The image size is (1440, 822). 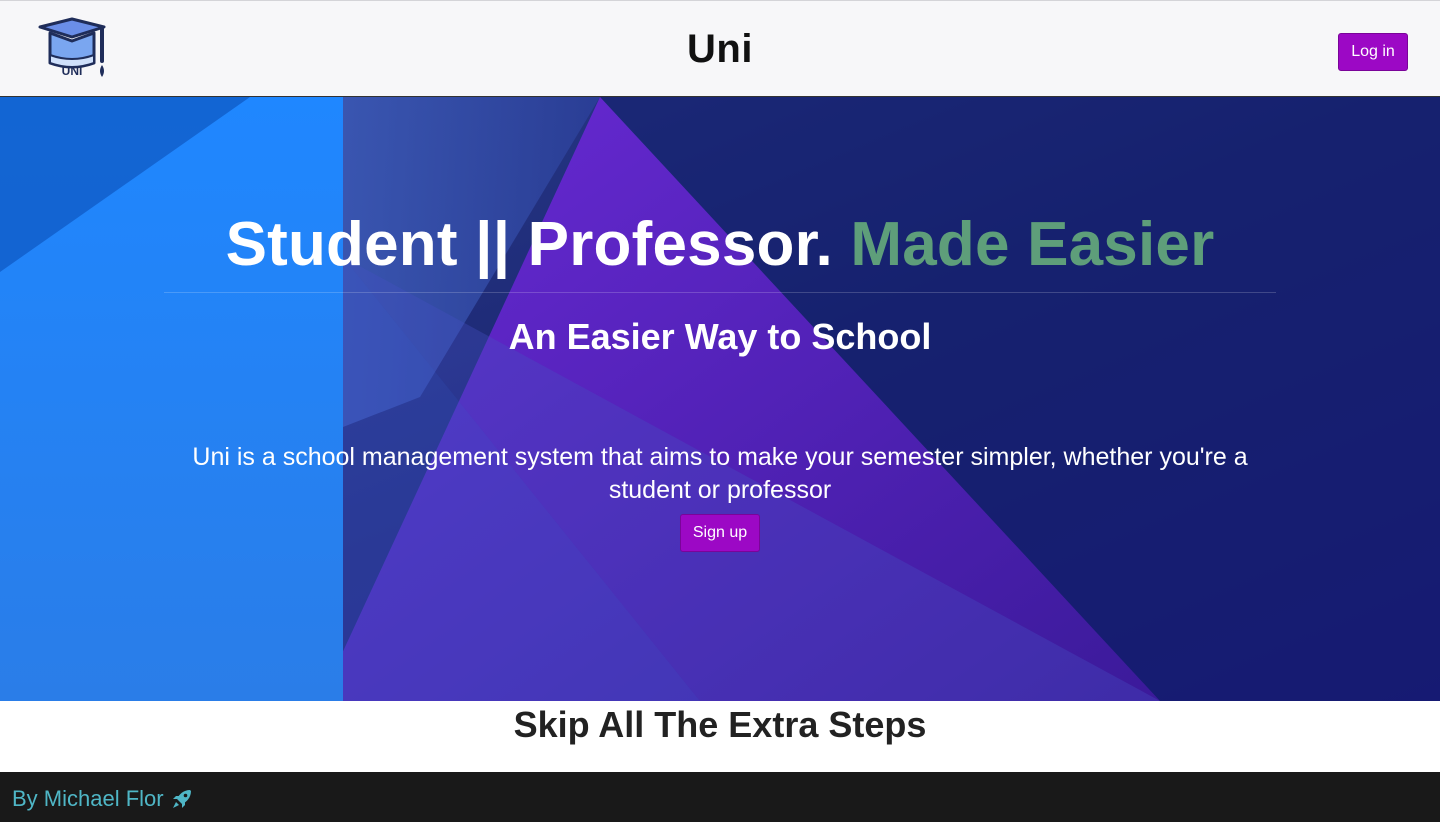 What do you see at coordinates (720, 724) in the screenshot?
I see `section-heading: Skip All The Extra Steps` at bounding box center [720, 724].